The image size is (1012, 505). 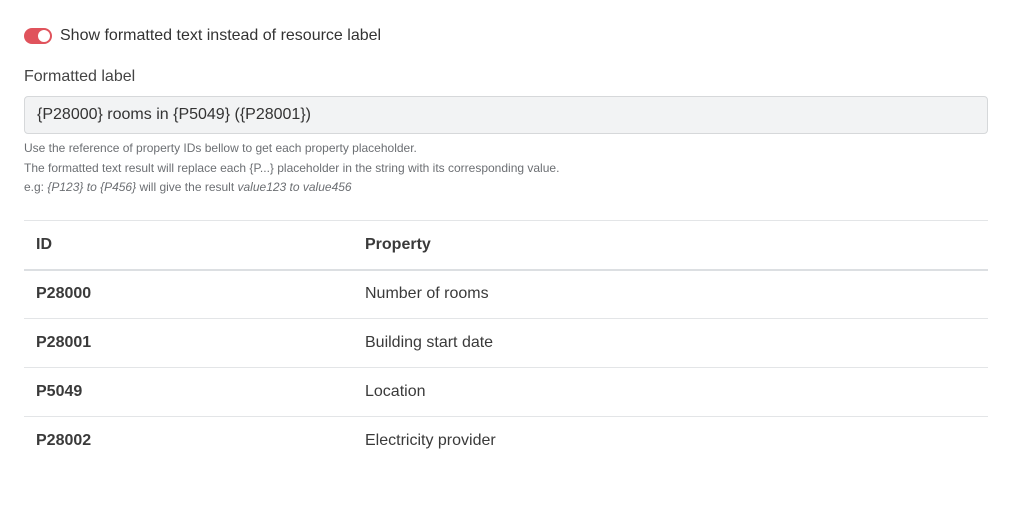 I want to click on help-example-result: value123 to value456, so click(x=294, y=187).